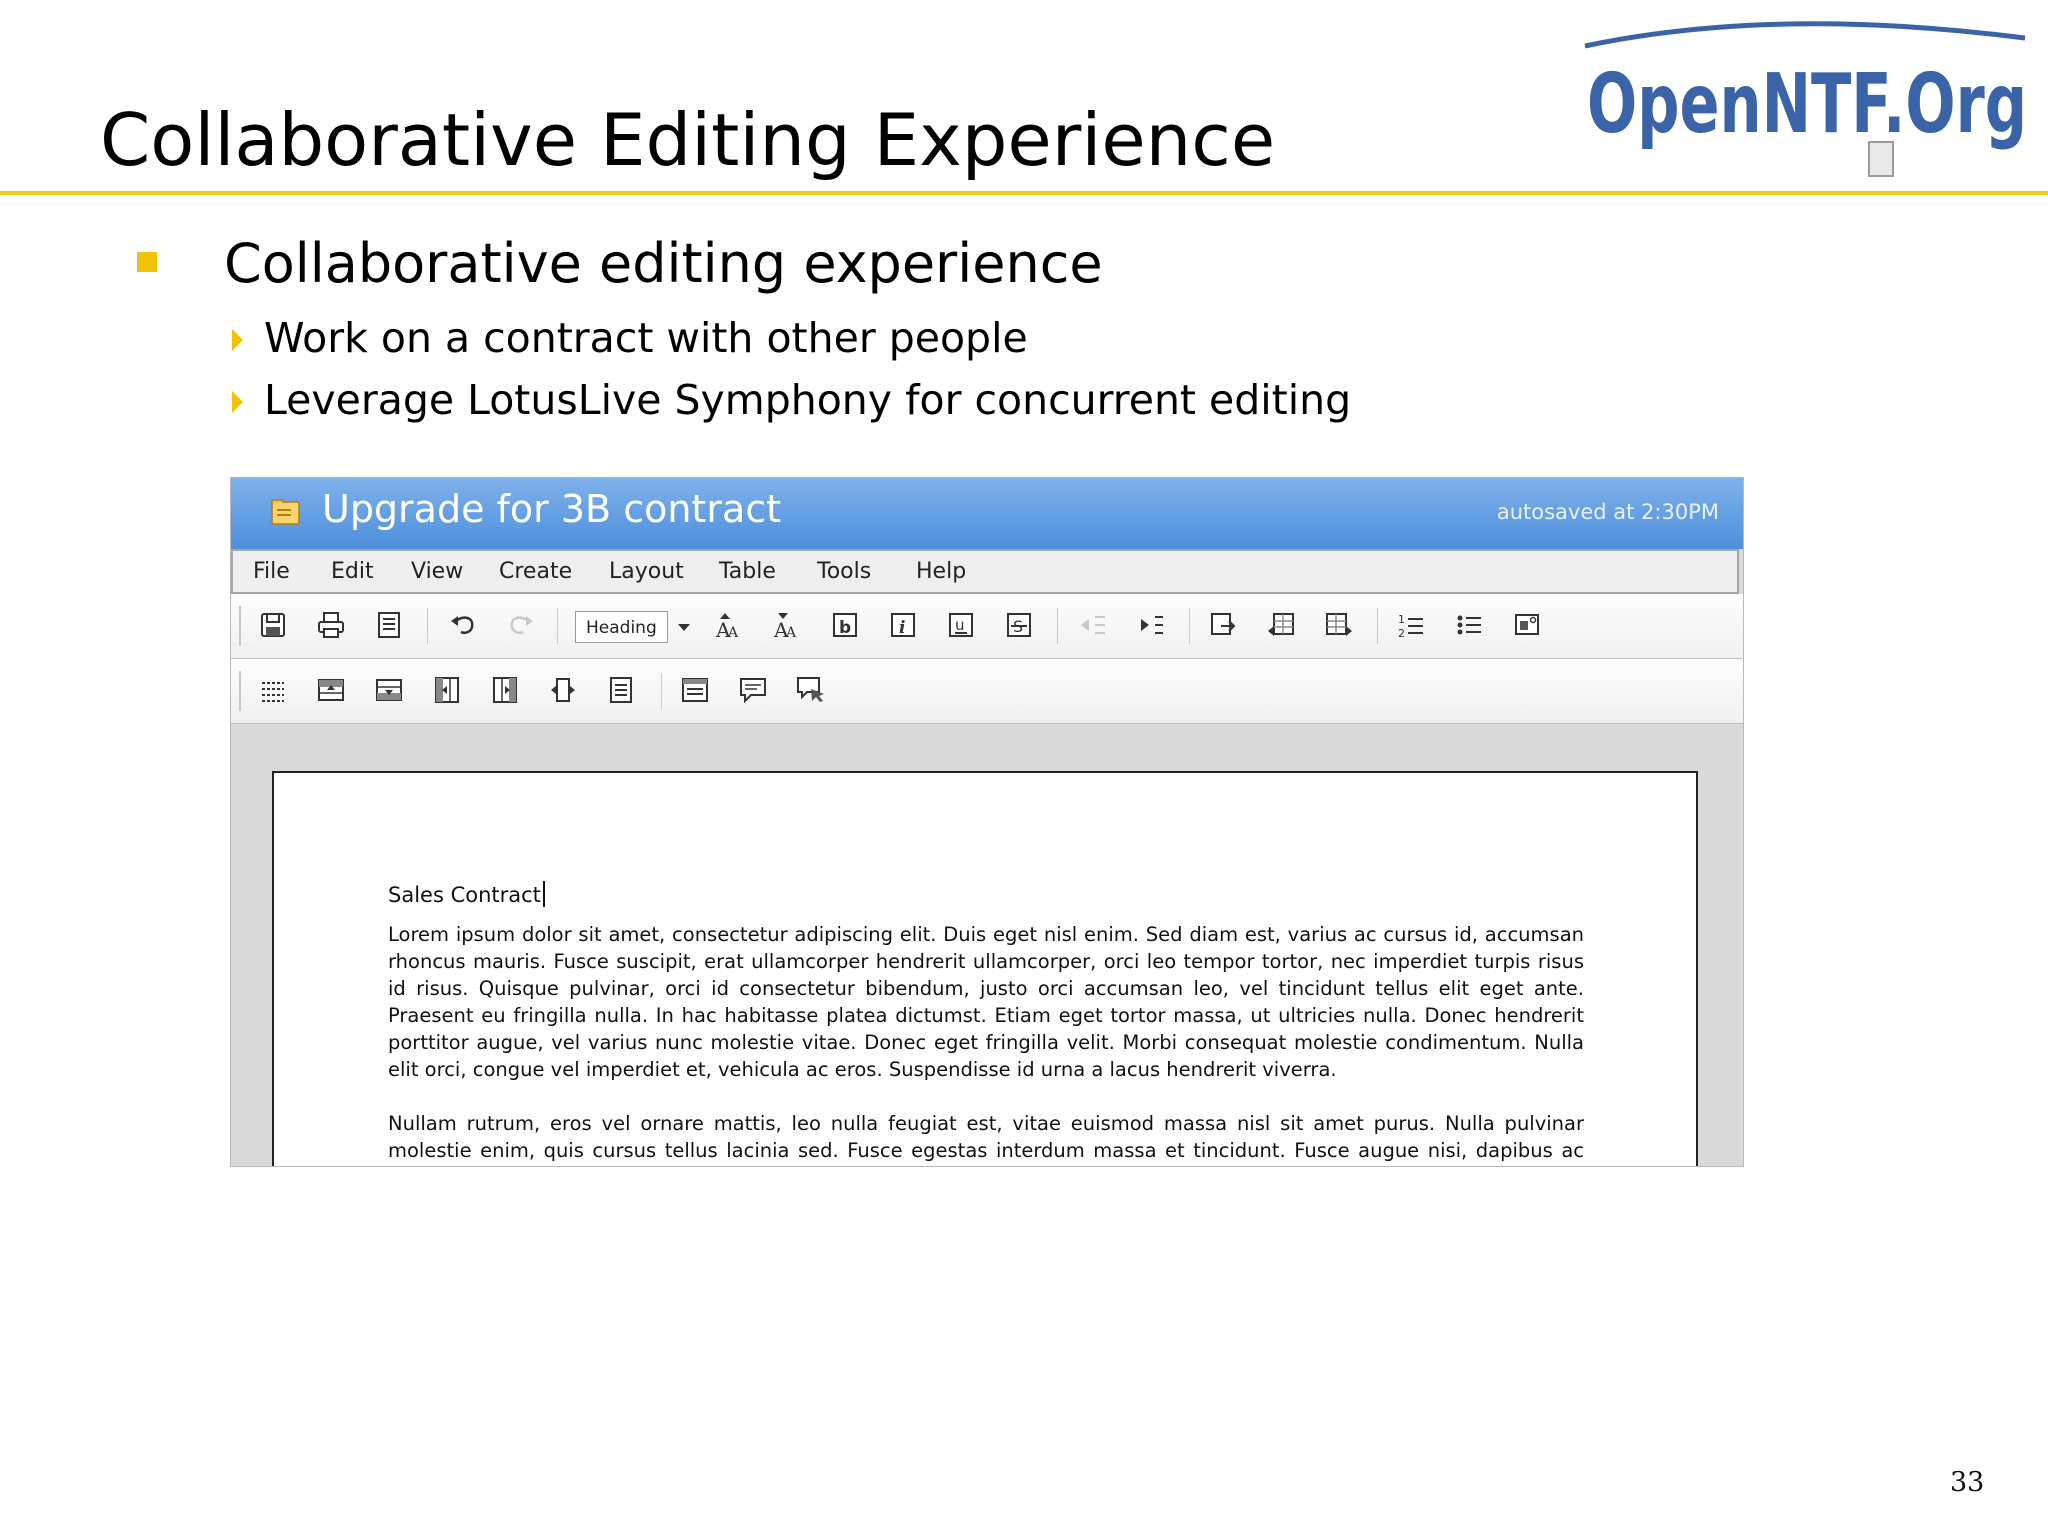 The height and width of the screenshot is (1535, 2048). Describe the element at coordinates (844, 571) in the screenshot. I see `menu-tools: Tools` at that location.